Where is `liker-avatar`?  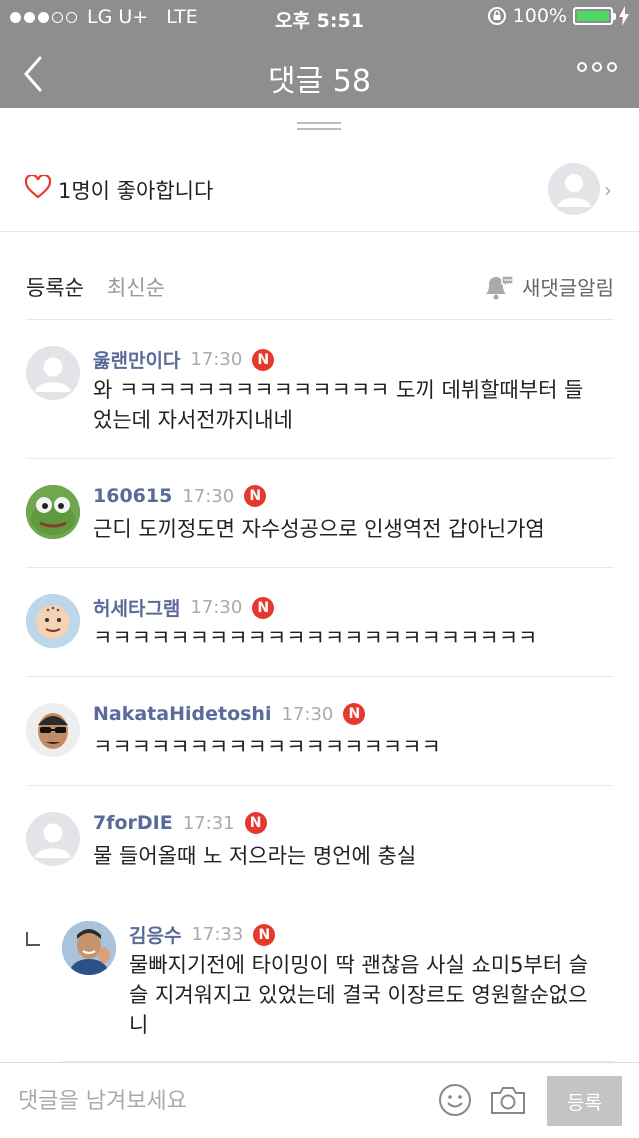 liker-avatar is located at coordinates (574, 189).